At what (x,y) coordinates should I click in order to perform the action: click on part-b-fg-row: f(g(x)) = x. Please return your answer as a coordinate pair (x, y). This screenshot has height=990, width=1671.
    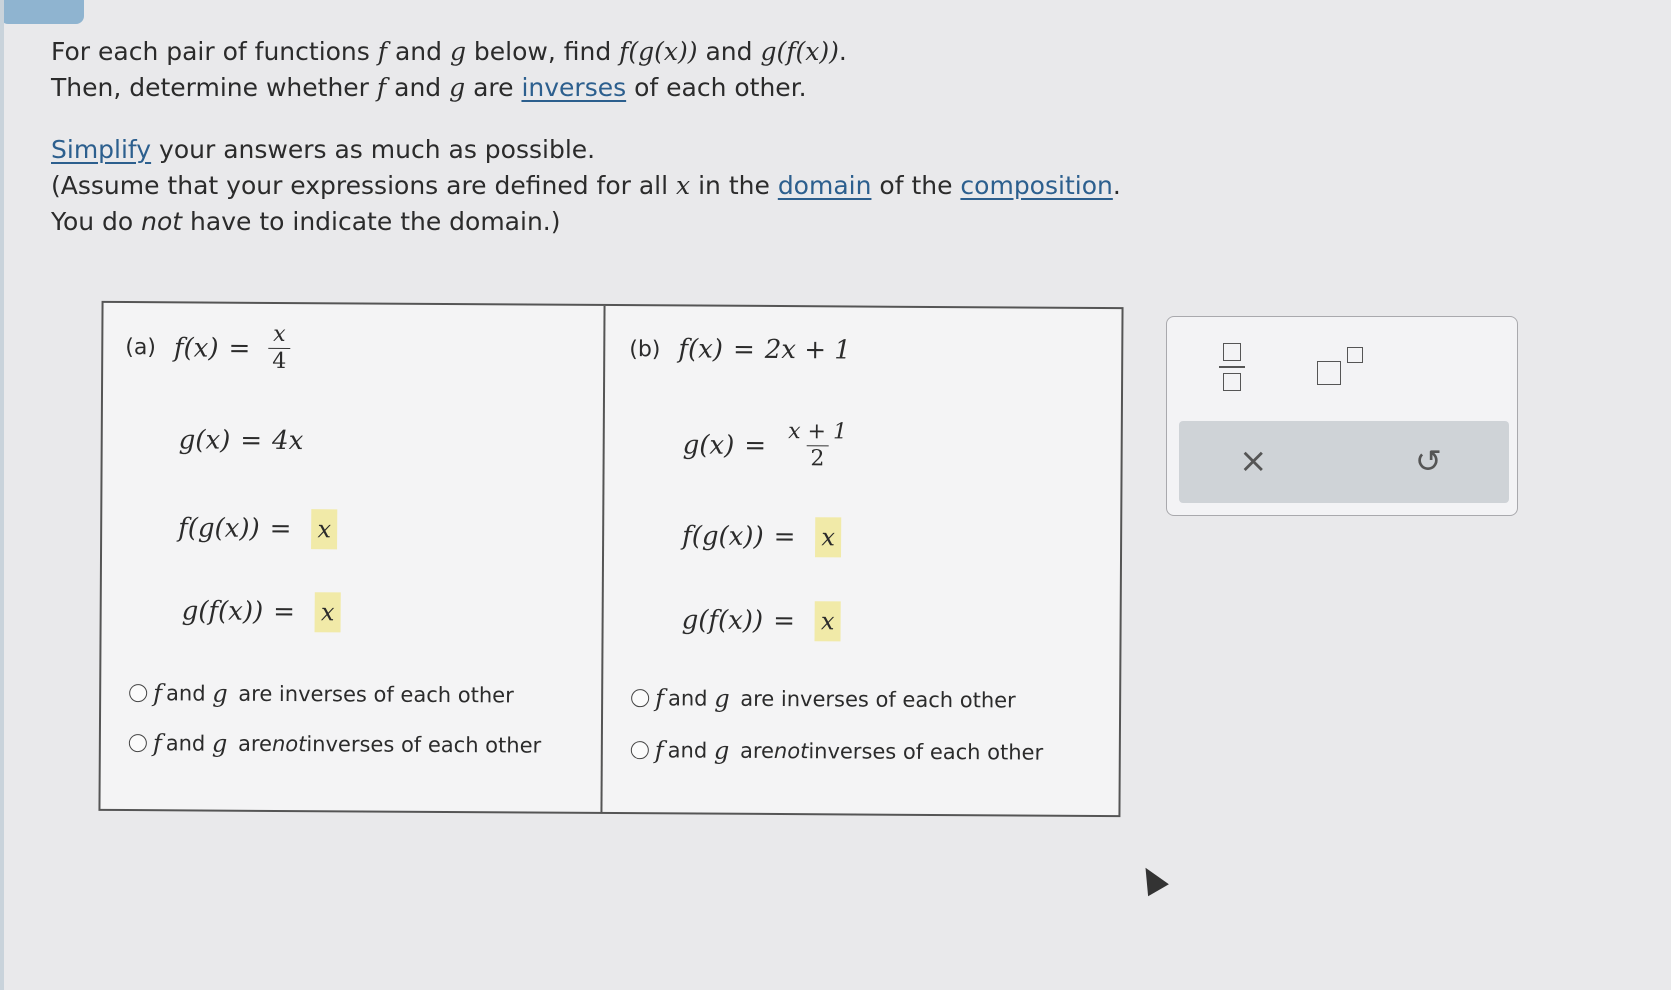
    Looking at the image, I should click on (762, 537).